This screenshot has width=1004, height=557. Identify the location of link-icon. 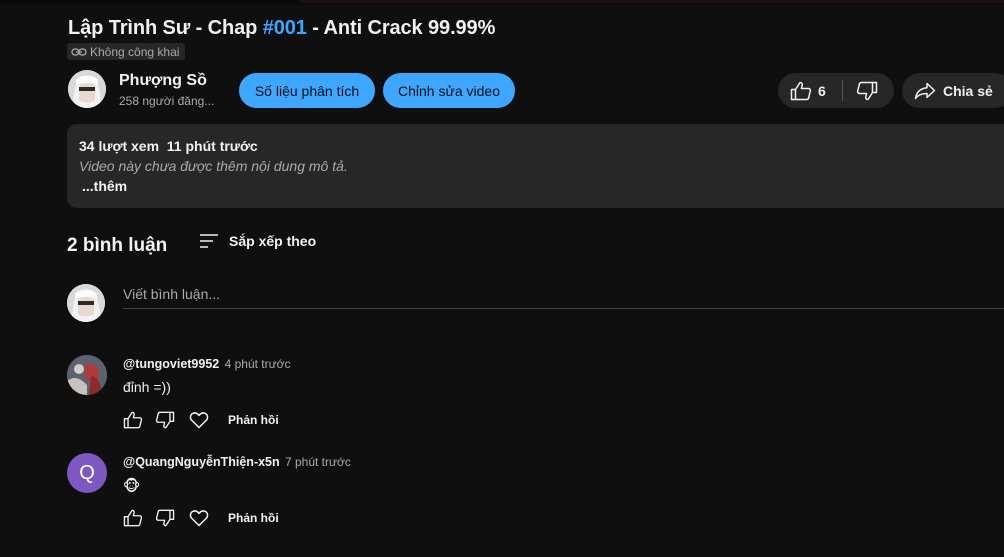
(79, 51).